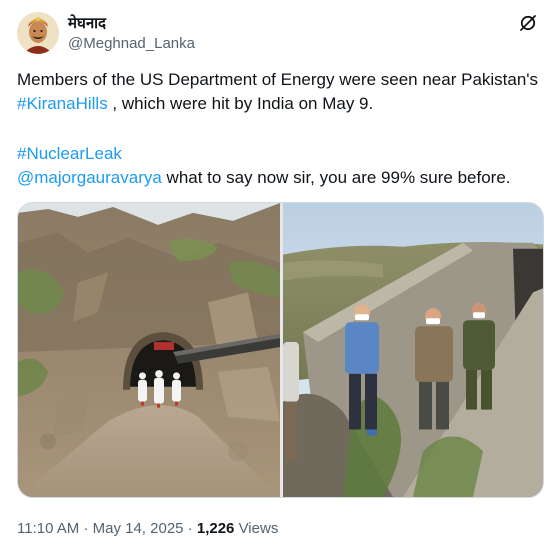 The height and width of the screenshot is (550, 555). Describe the element at coordinates (216, 528) in the screenshot. I see `views-count: 1,226` at that location.